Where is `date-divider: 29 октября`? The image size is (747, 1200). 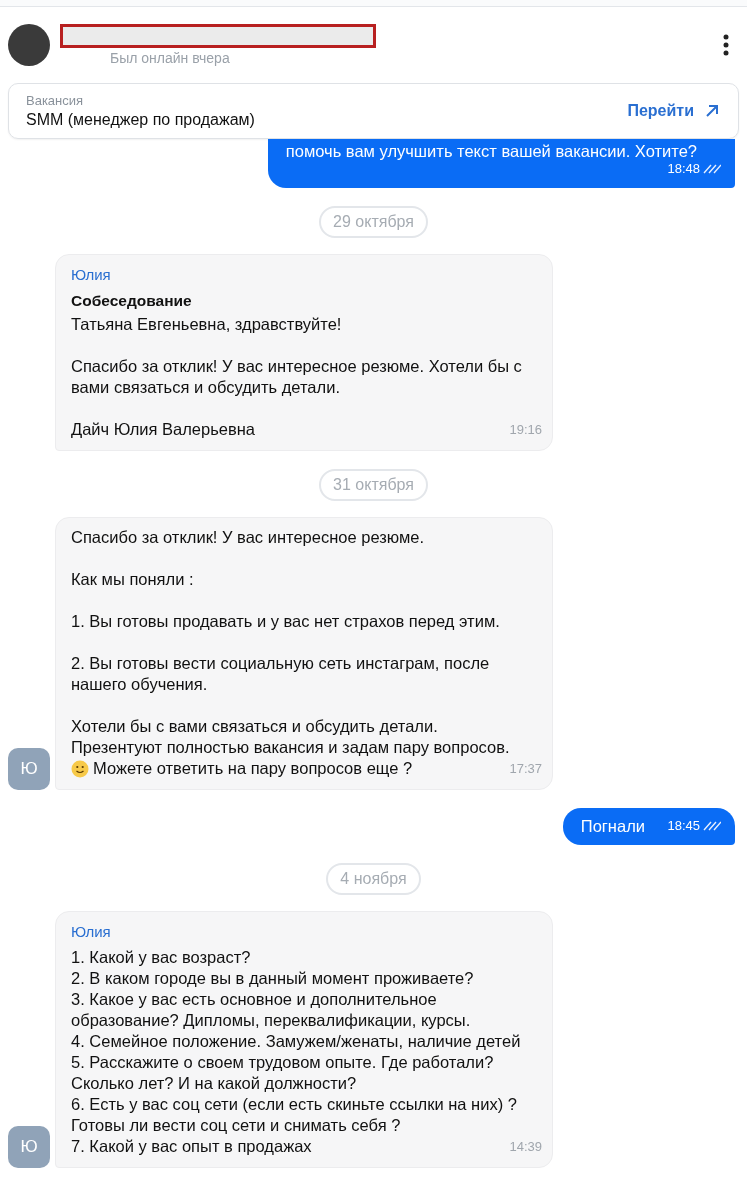 date-divider: 29 октября is located at coordinates (373, 222).